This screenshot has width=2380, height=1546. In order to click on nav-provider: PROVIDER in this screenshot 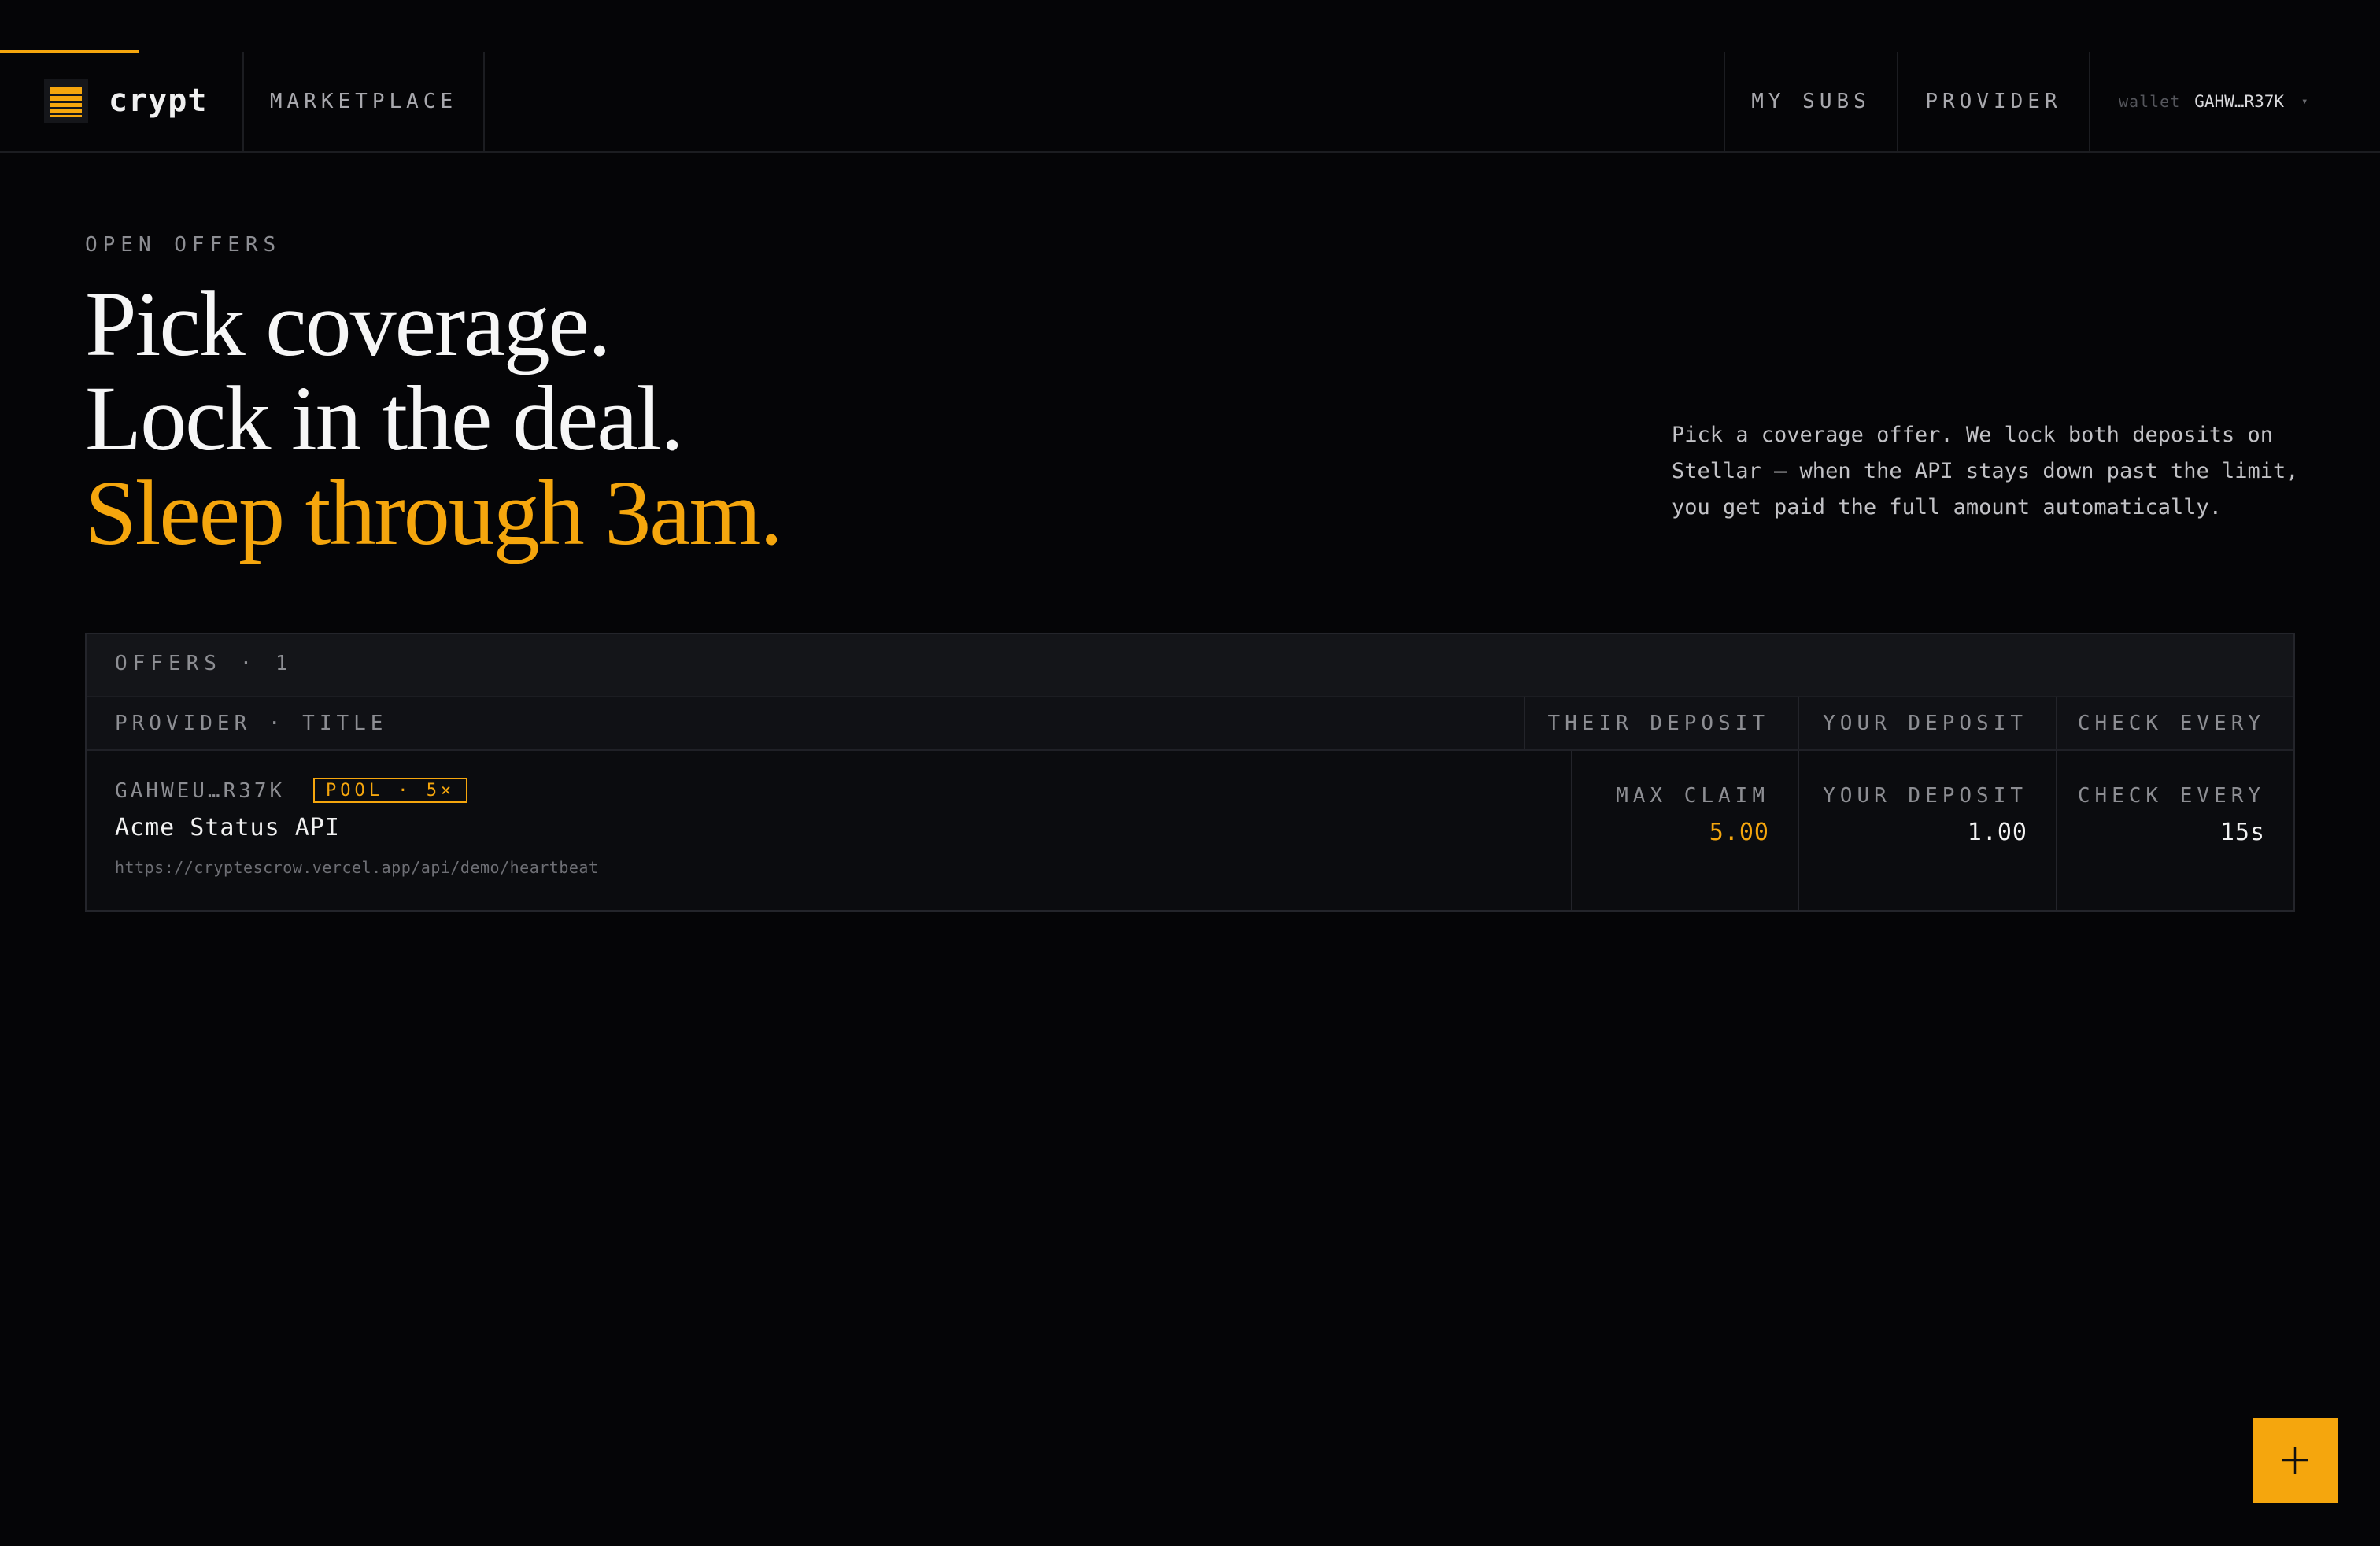, I will do `click(1994, 101)`.